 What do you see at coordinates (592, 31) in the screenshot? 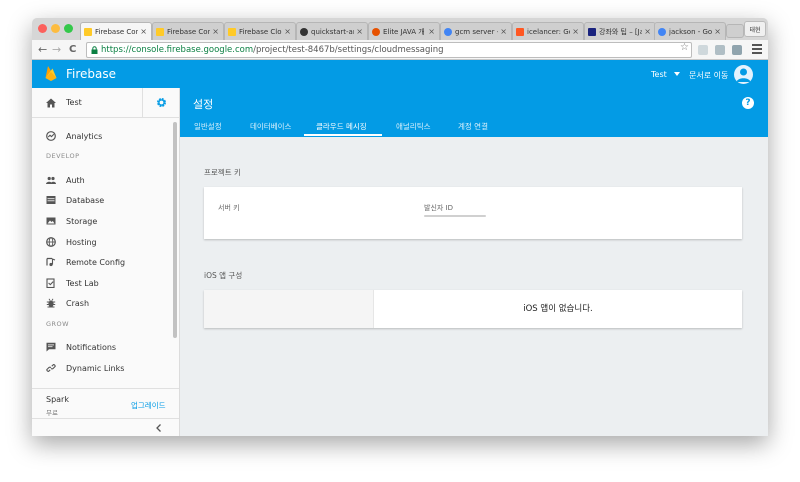
I see `code-icon` at bounding box center [592, 31].